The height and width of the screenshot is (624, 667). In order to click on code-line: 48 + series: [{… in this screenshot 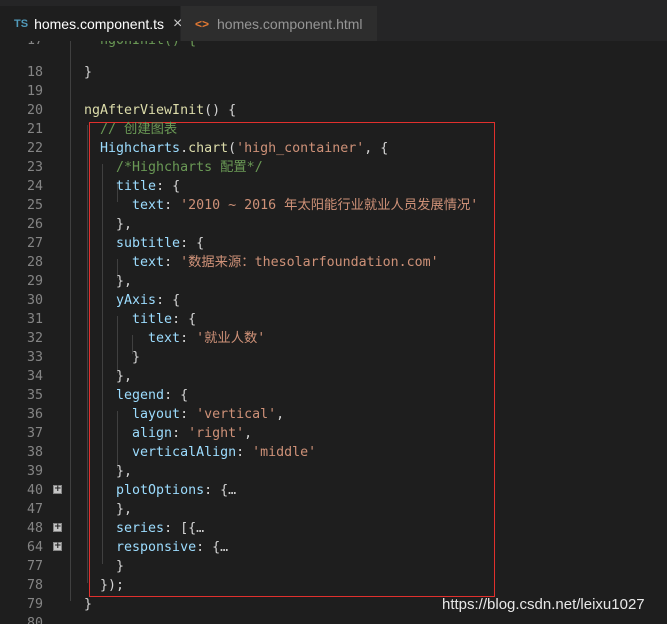, I will do `click(333, 528)`.